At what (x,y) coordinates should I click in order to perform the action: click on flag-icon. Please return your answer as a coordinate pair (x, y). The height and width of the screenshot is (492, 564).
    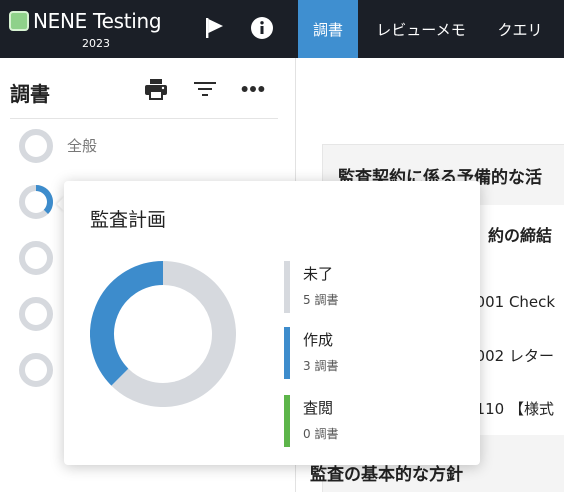
    Looking at the image, I should click on (215, 28).